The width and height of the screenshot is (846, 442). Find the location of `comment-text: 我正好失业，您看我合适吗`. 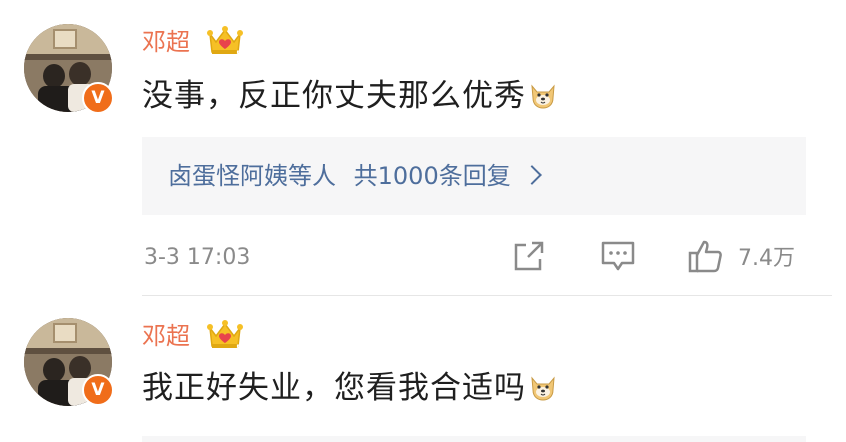

comment-text: 我正好失业，您看我合适吗 is located at coordinates (350, 388).